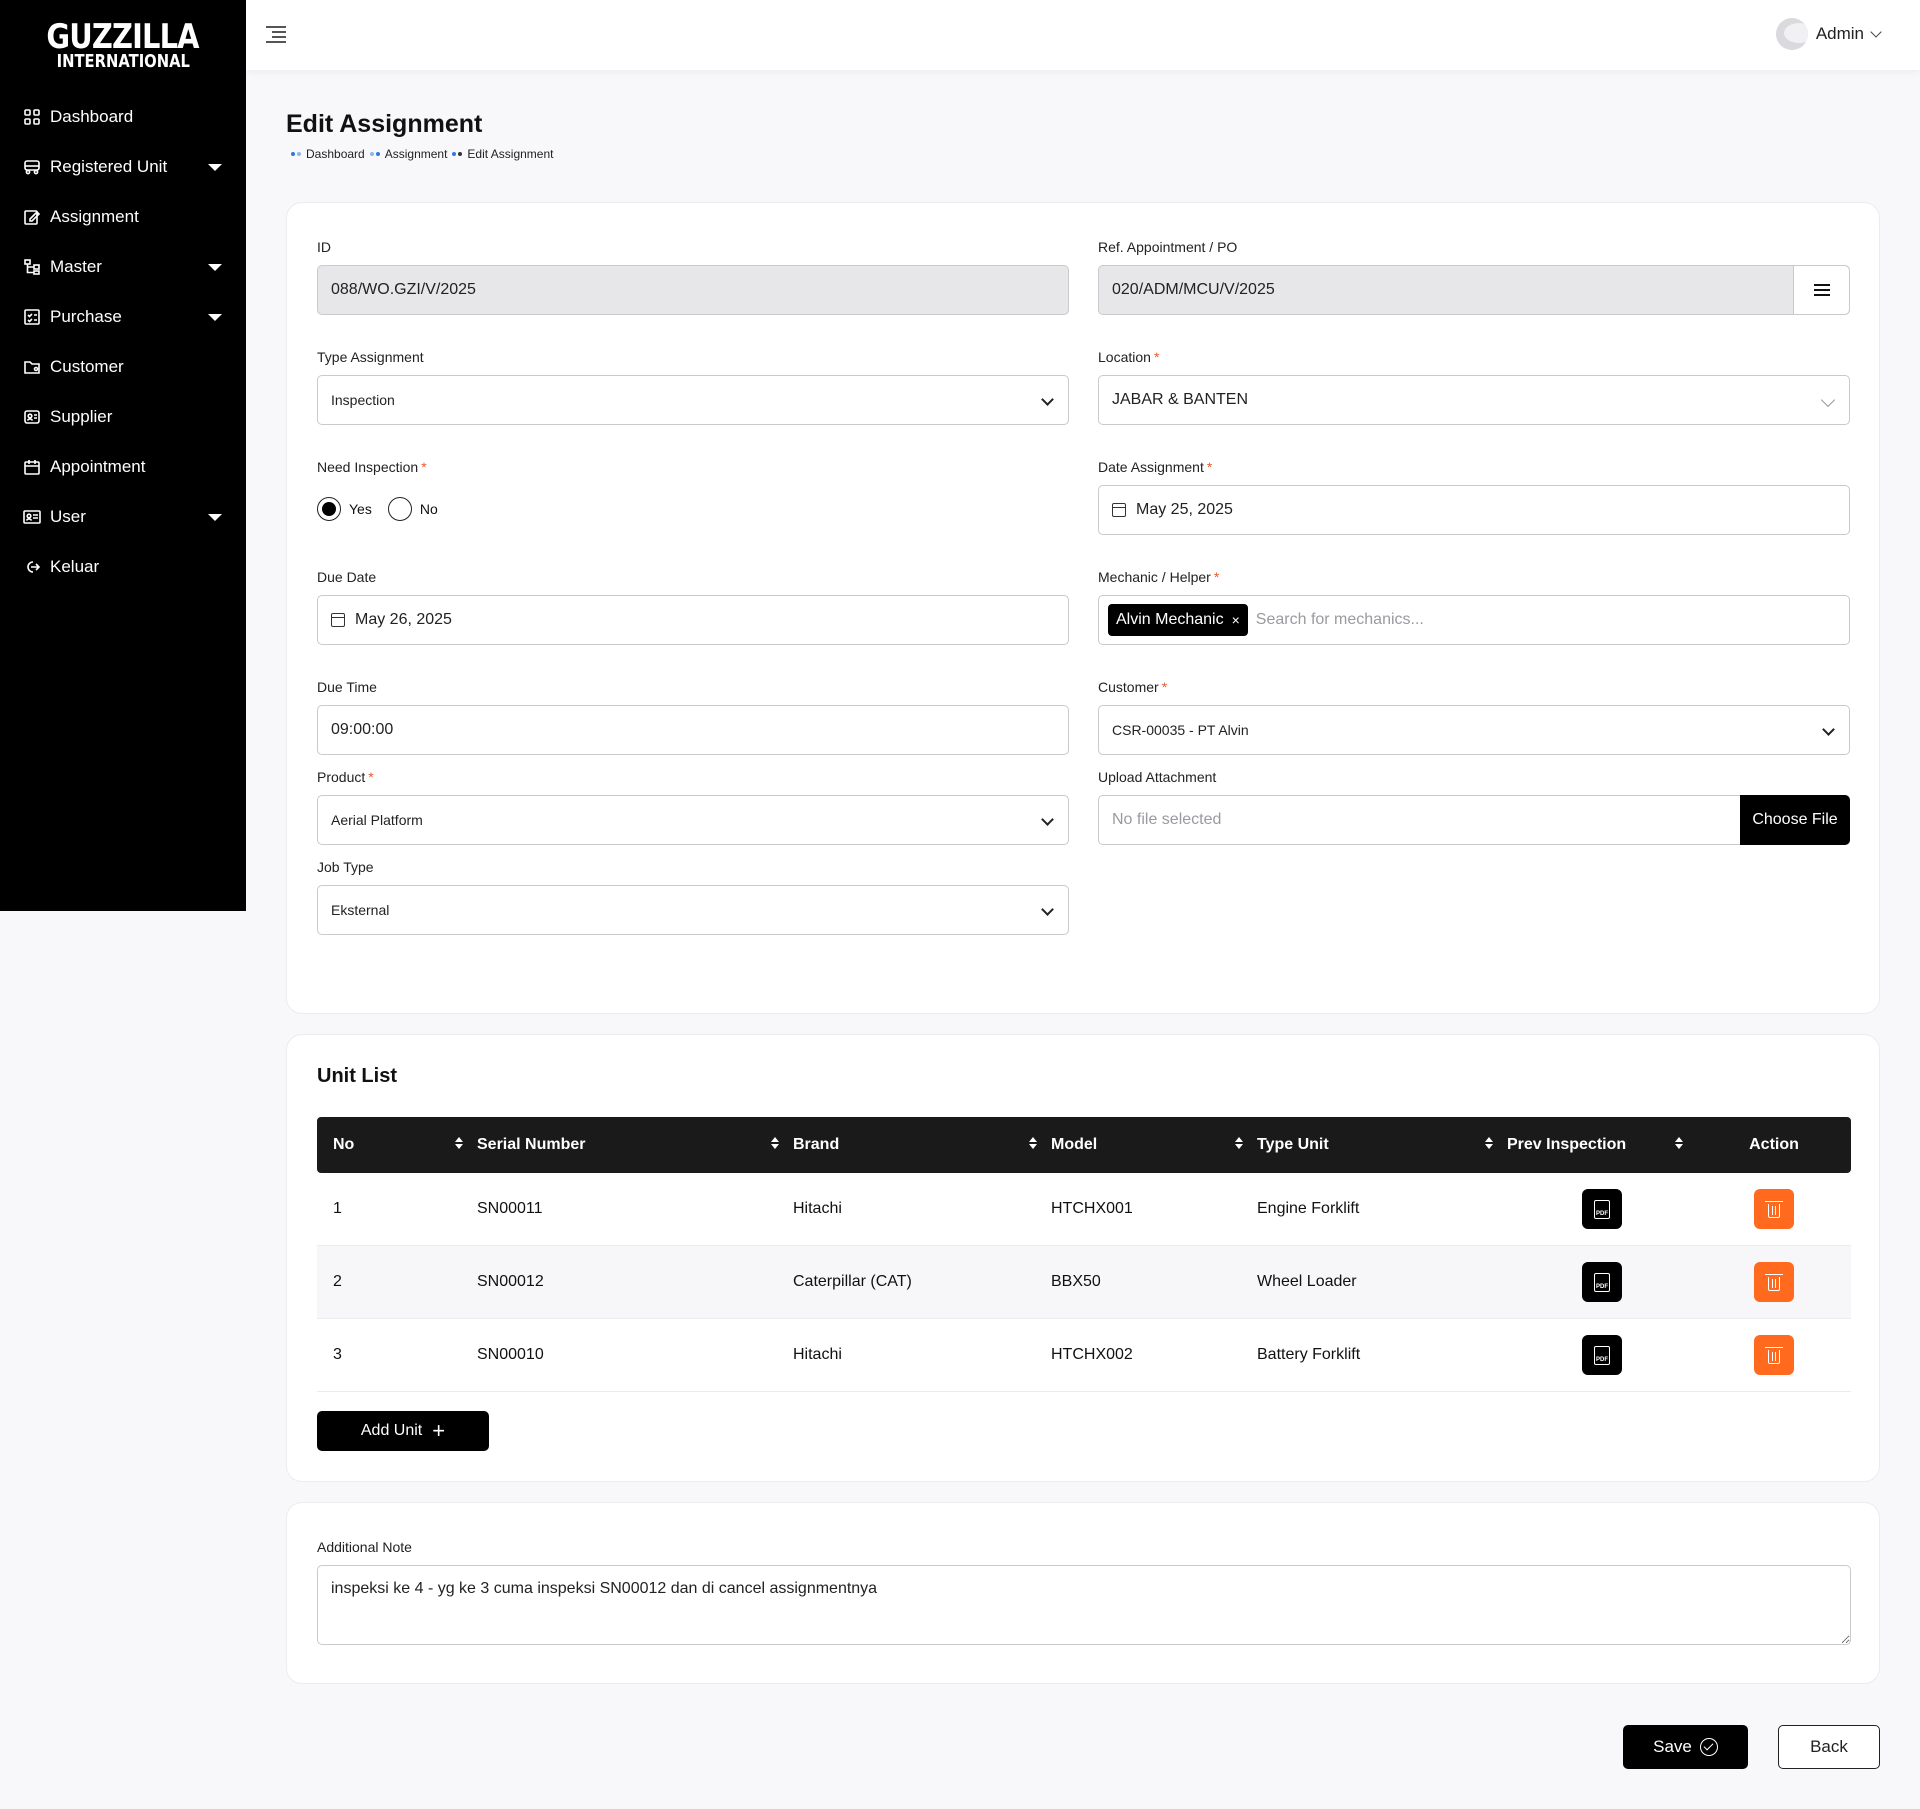 Image resolution: width=1920 pixels, height=1809 pixels. What do you see at coordinates (1307, 1281) in the screenshot?
I see `cell-type: Wheel Loader` at bounding box center [1307, 1281].